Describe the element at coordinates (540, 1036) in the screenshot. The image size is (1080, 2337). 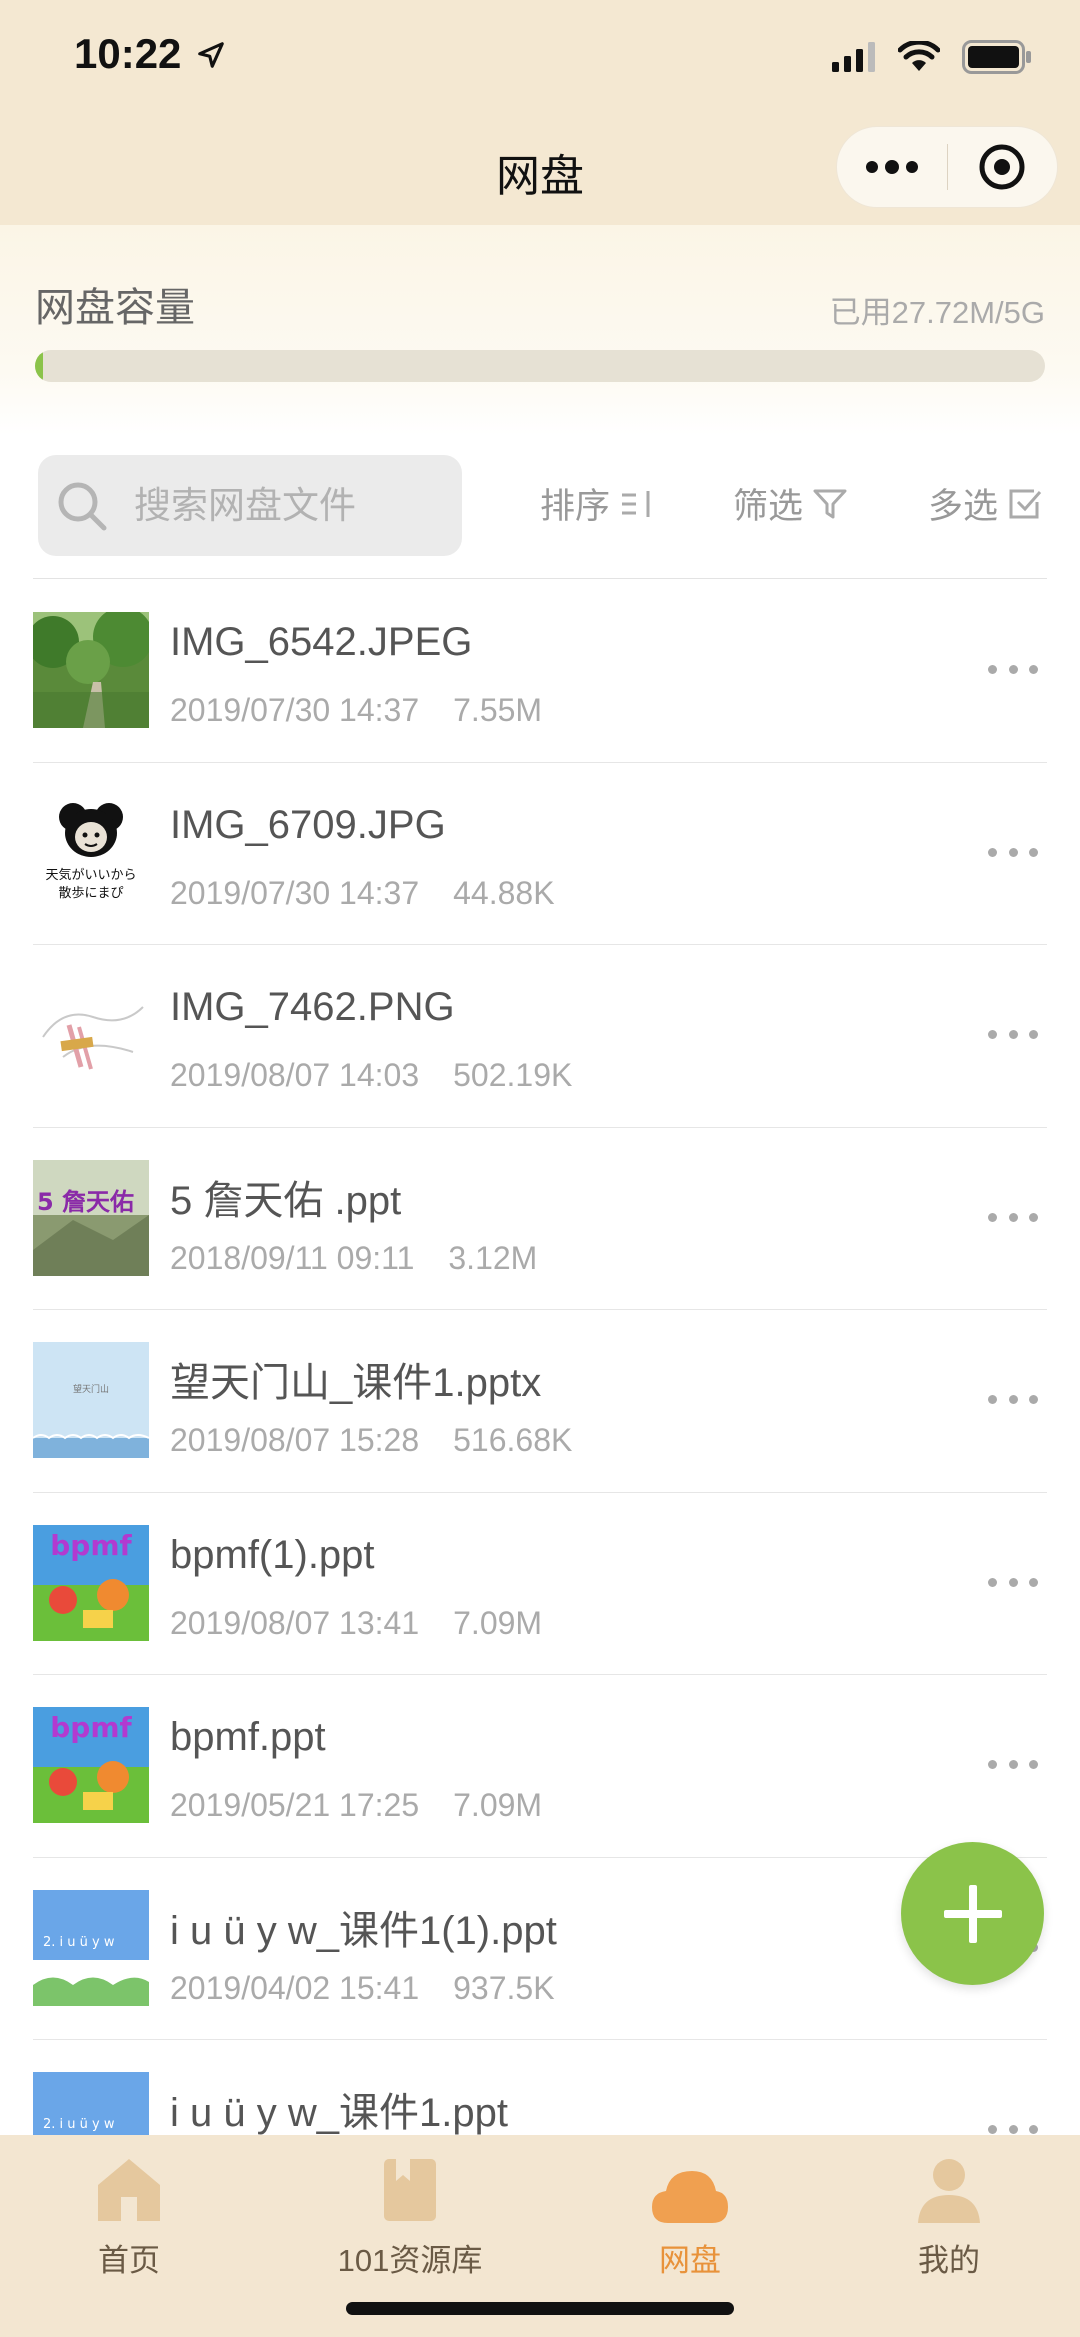
I see `file-row: IMG_7462.PNG 2019/08/07 14:03 502.19K` at that location.